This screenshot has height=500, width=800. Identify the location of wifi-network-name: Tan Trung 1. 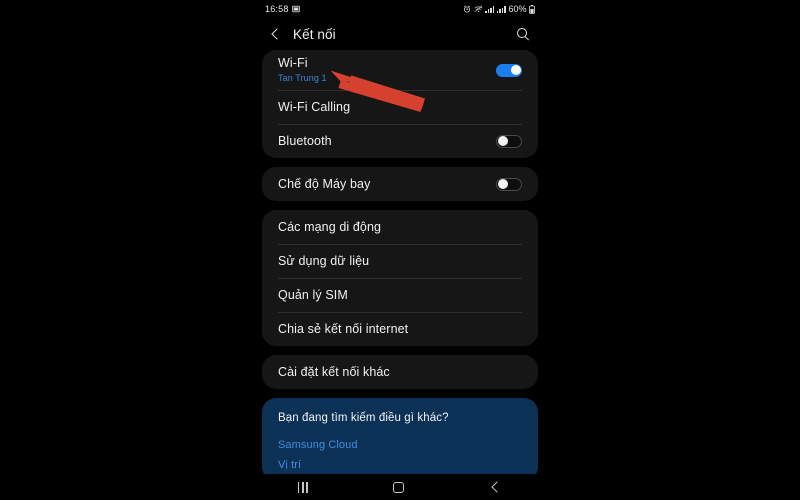
(302, 78).